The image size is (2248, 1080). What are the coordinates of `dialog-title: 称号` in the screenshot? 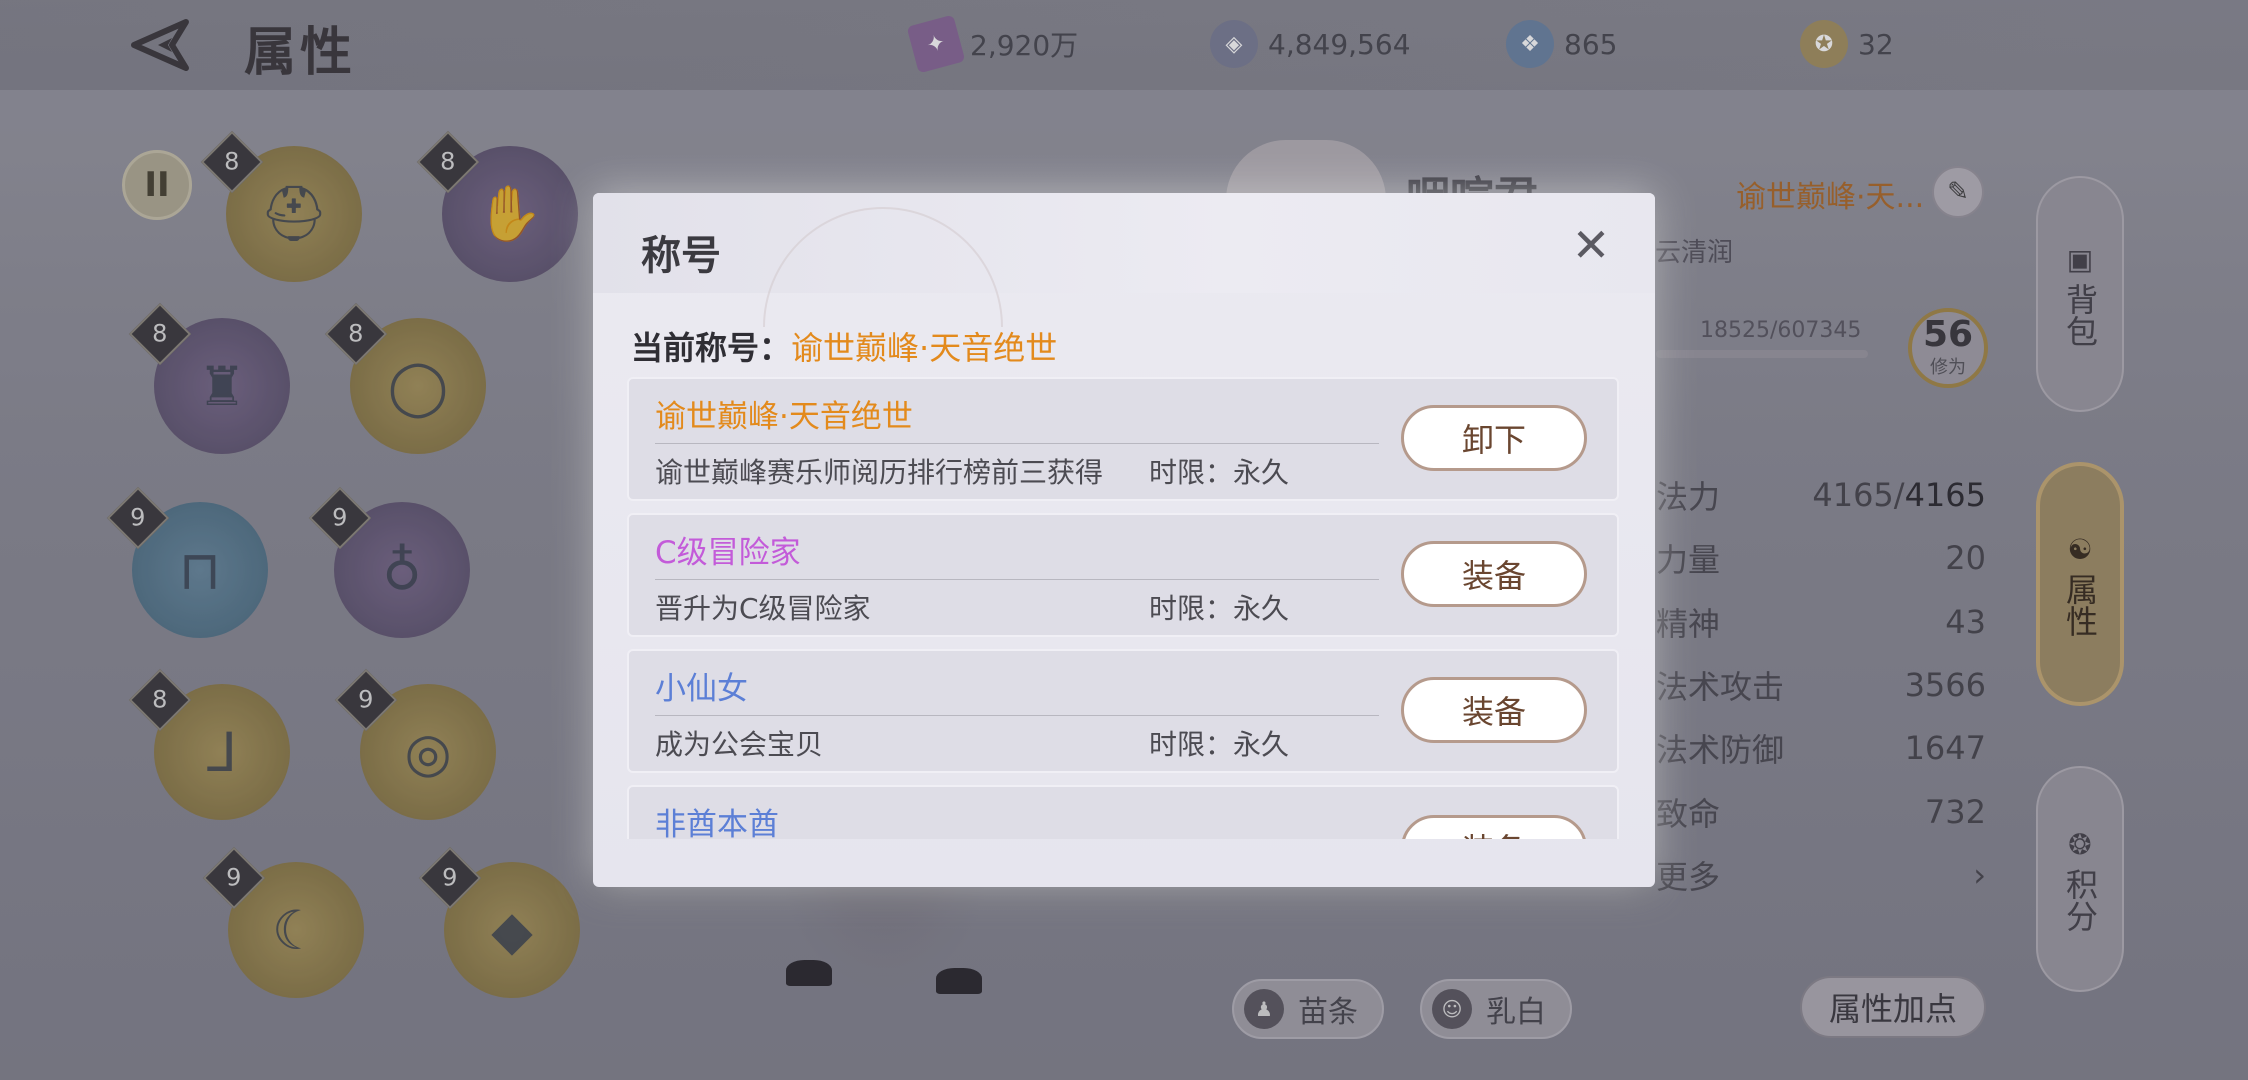 It's located at (681, 256).